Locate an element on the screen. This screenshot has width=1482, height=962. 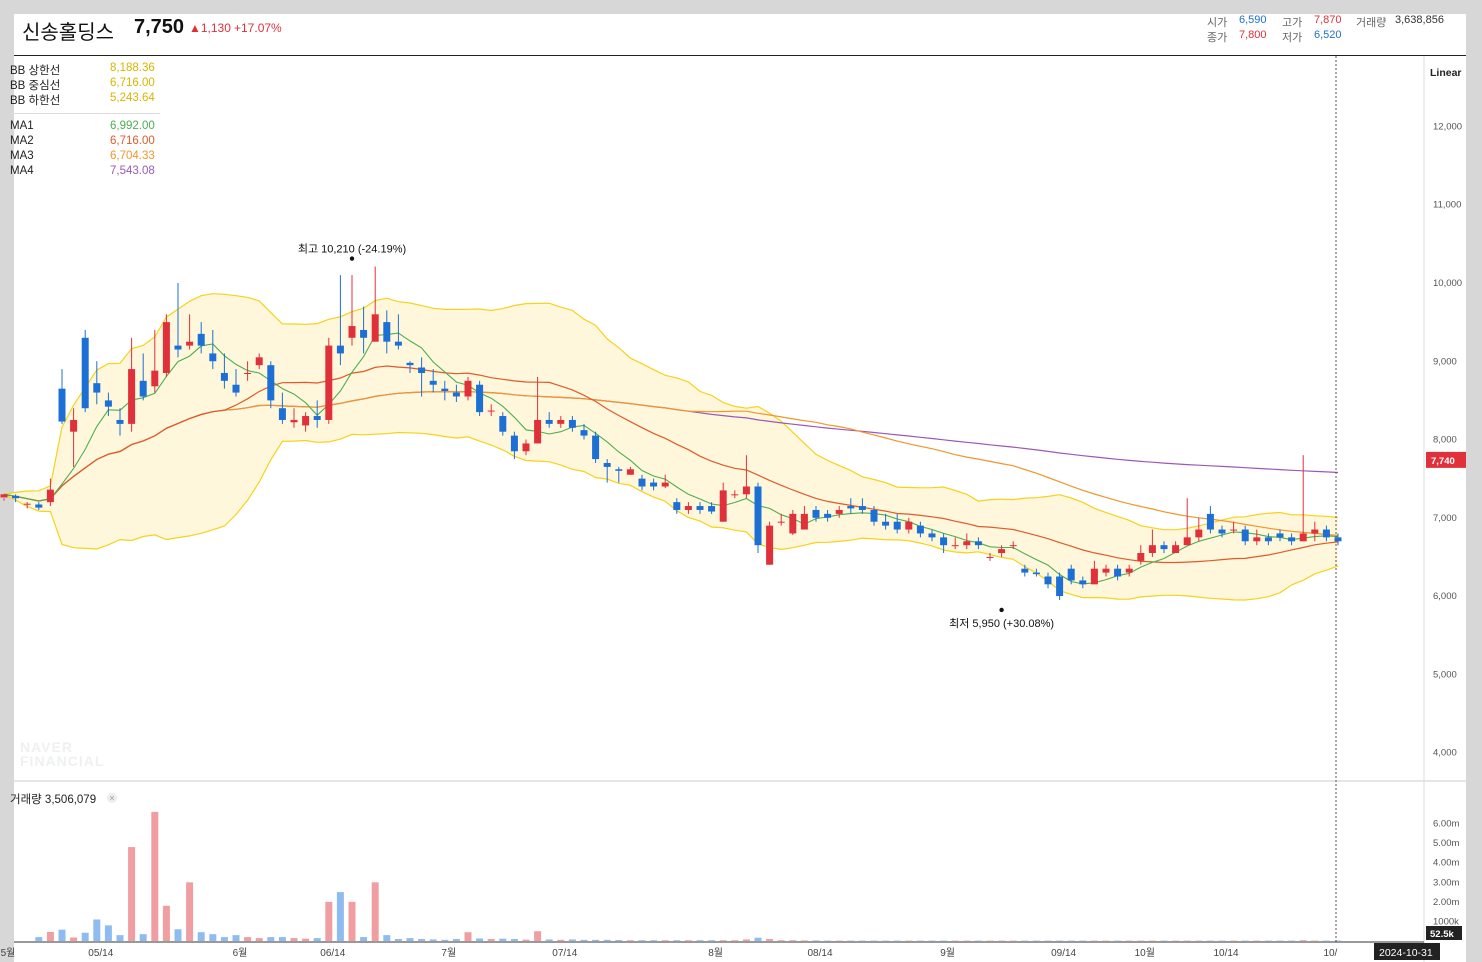
x-tick-label: 10월 is located at coordinates (1145, 953).